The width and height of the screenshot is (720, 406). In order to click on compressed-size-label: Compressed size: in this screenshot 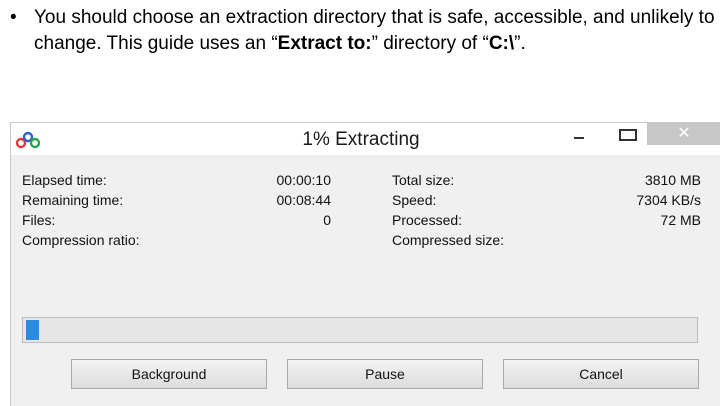, I will do `click(448, 240)`.